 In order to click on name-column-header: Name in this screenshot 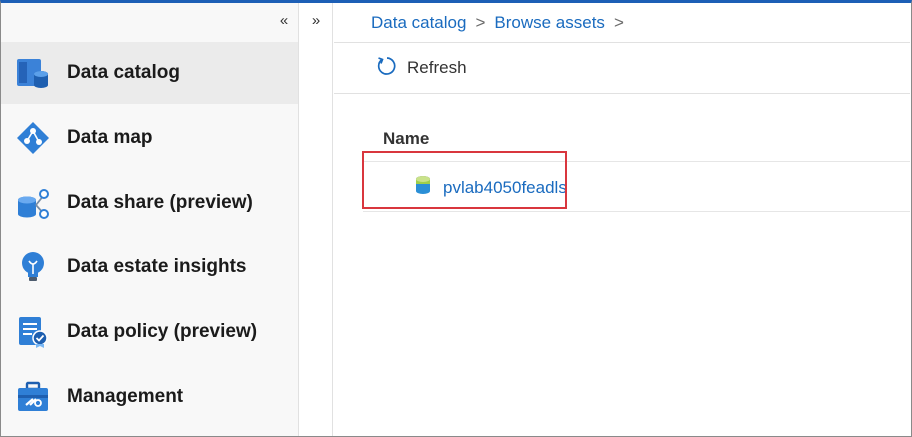, I will do `click(406, 139)`.